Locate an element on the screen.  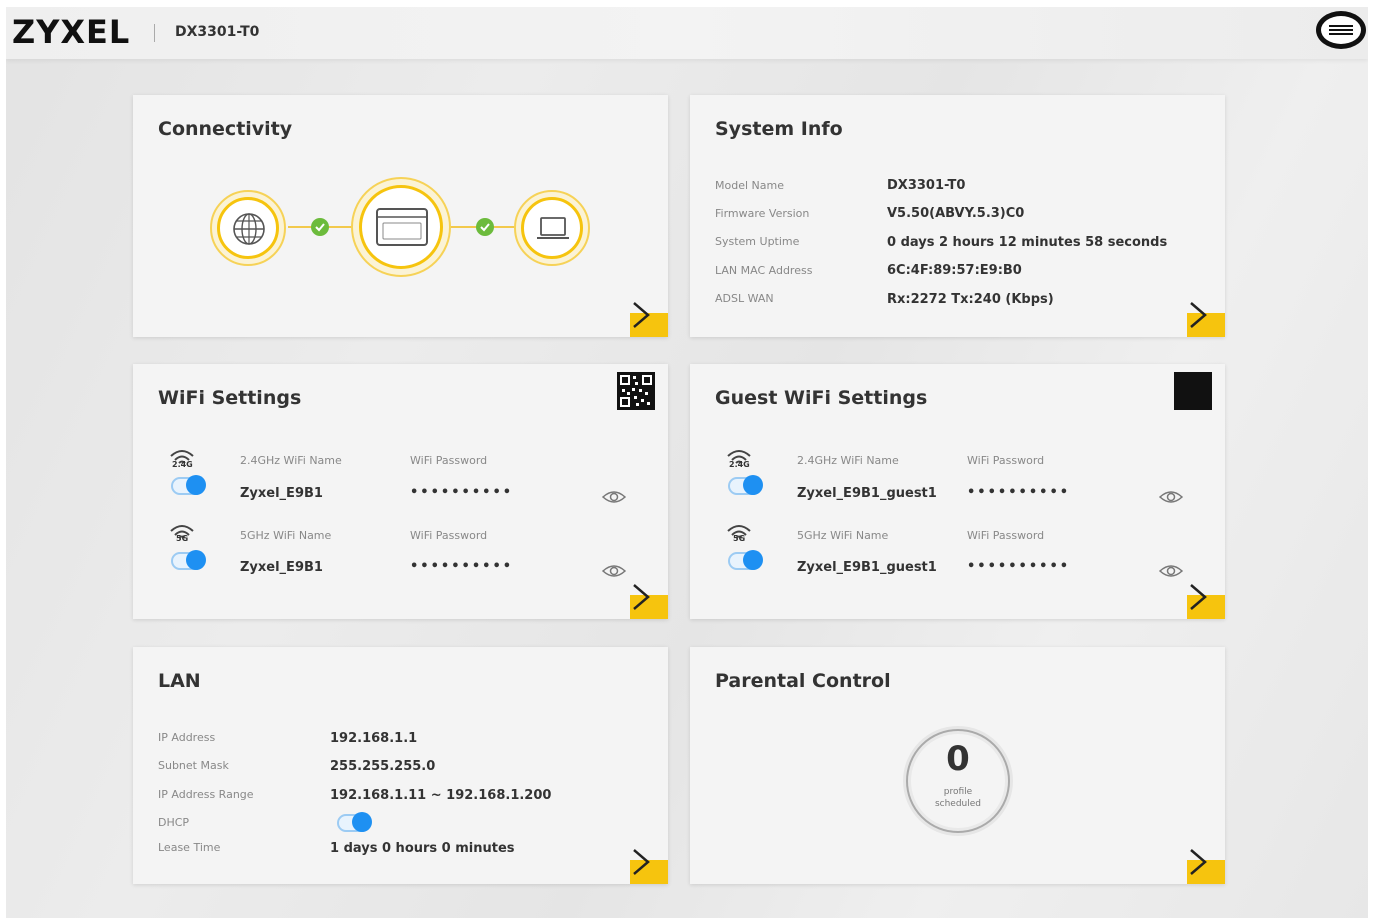
profile-count: 0 is located at coordinates (958, 759).